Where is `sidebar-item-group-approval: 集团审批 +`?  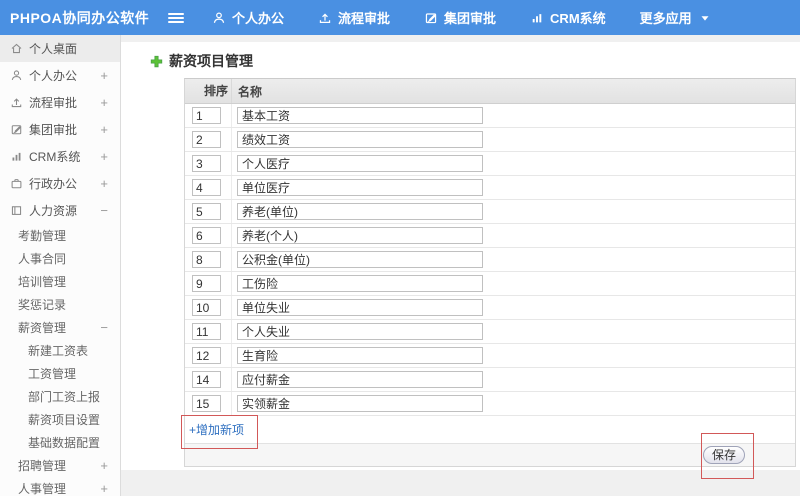 sidebar-item-group-approval: 集团审批 + is located at coordinates (60, 129).